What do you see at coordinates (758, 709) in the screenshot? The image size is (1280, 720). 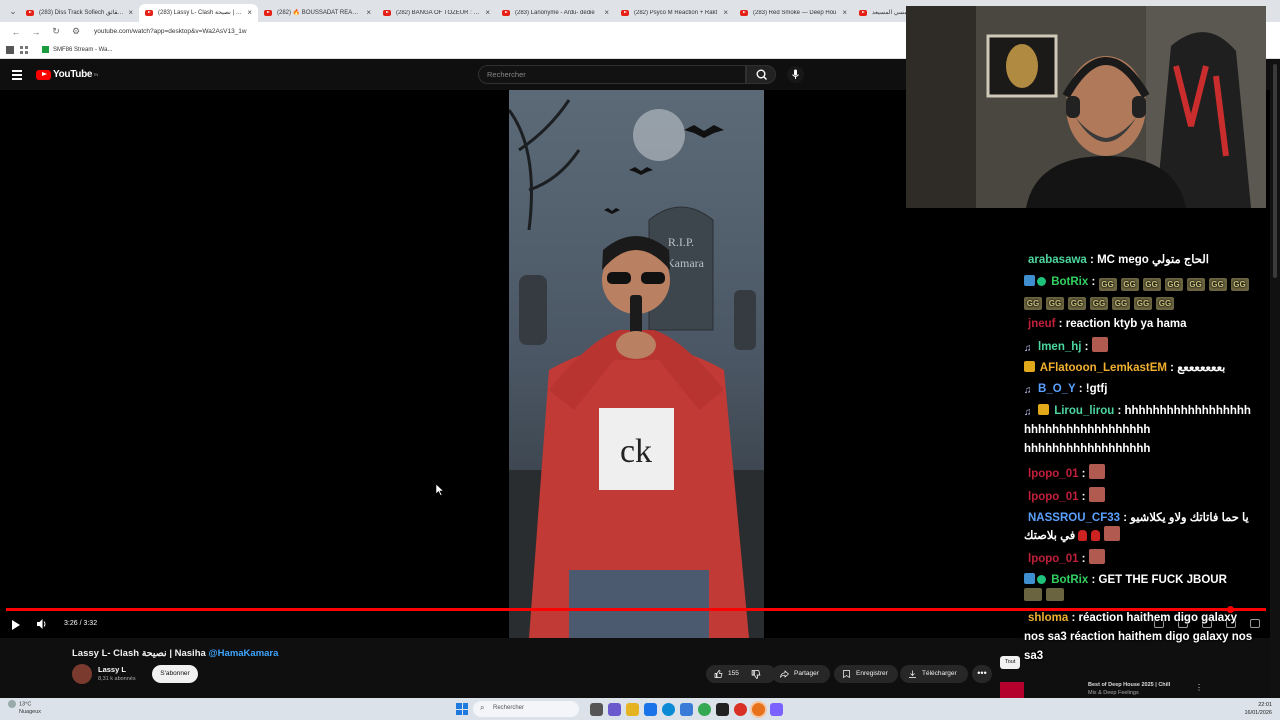 I see `browser-app-icon` at bounding box center [758, 709].